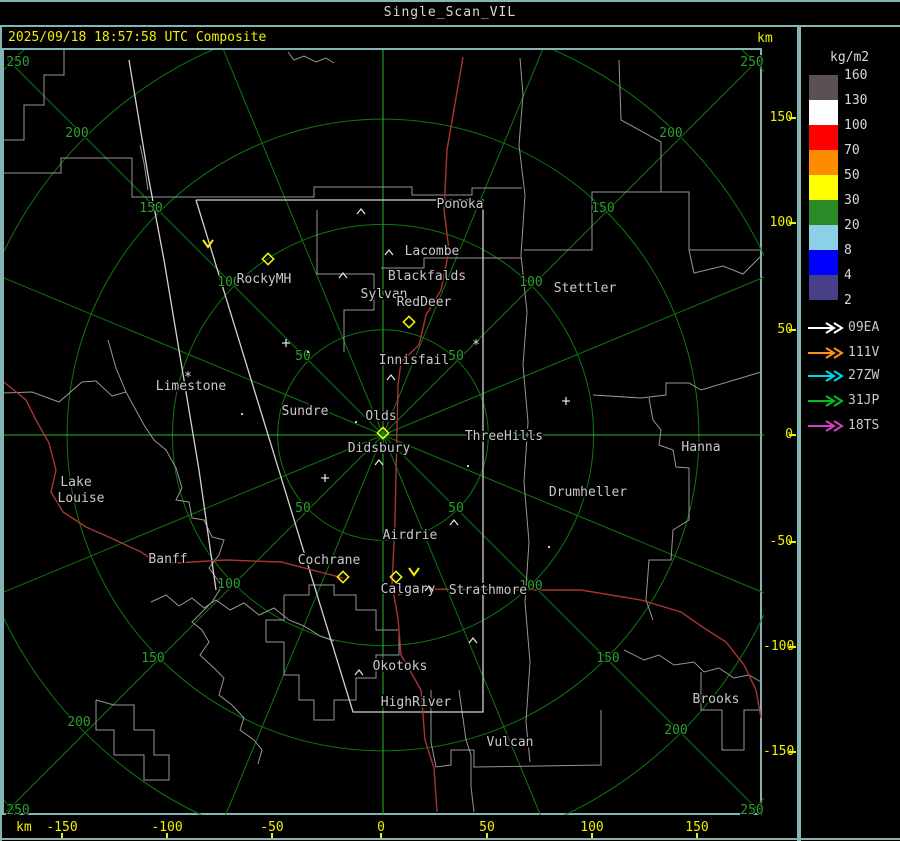  I want to click on town-label-highriver: HighRiver, so click(416, 702).